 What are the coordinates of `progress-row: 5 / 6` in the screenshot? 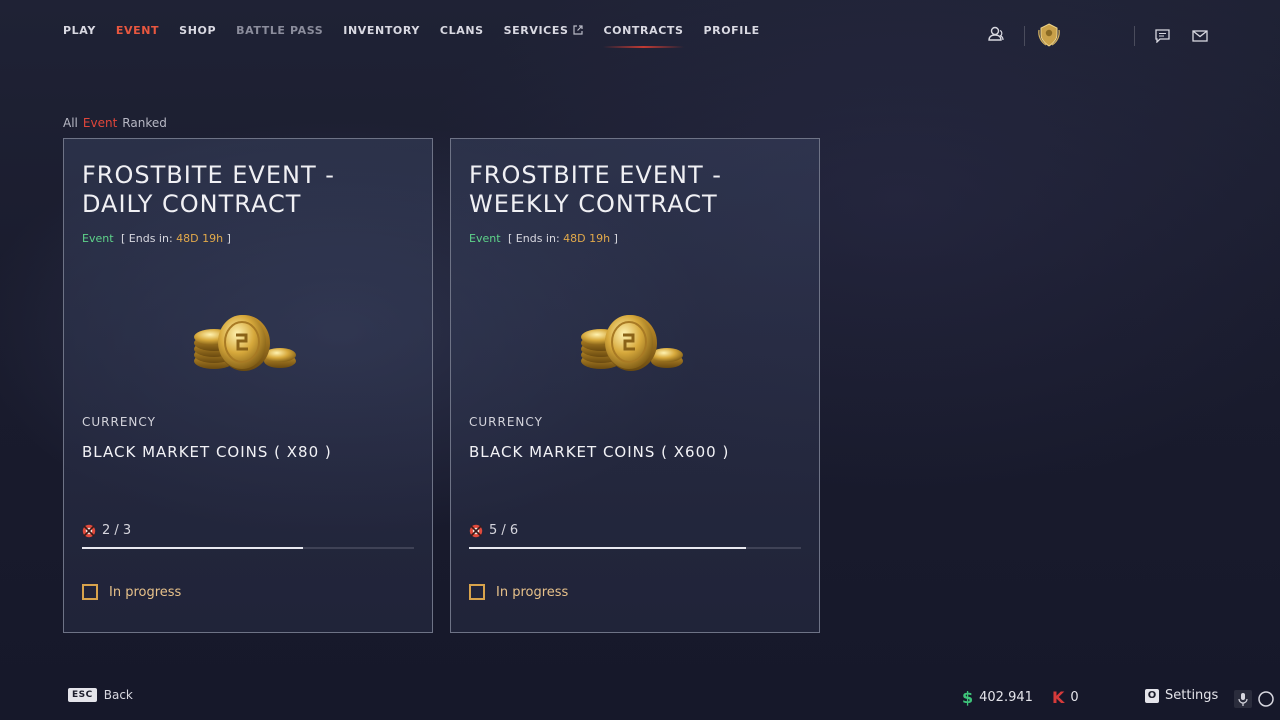 It's located at (493, 530).